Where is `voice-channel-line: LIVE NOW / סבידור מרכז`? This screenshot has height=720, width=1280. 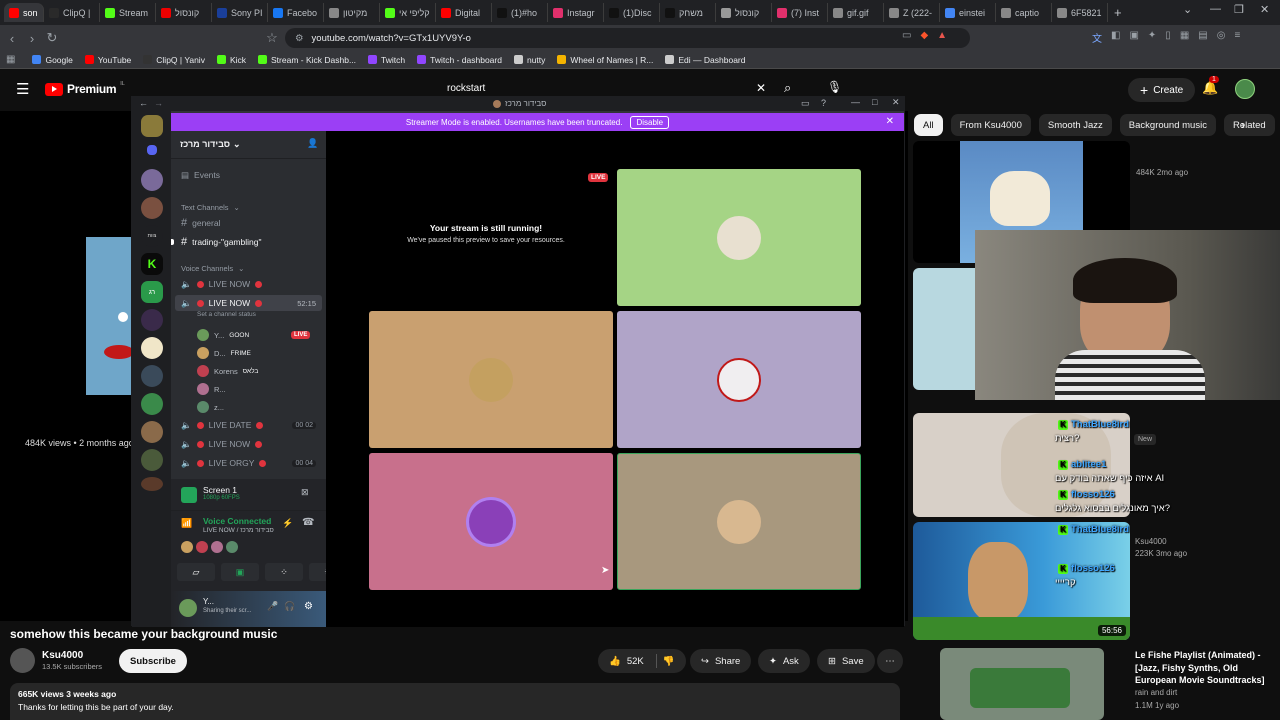 voice-channel-line: LIVE NOW / סבידור מרכז is located at coordinates (238, 530).